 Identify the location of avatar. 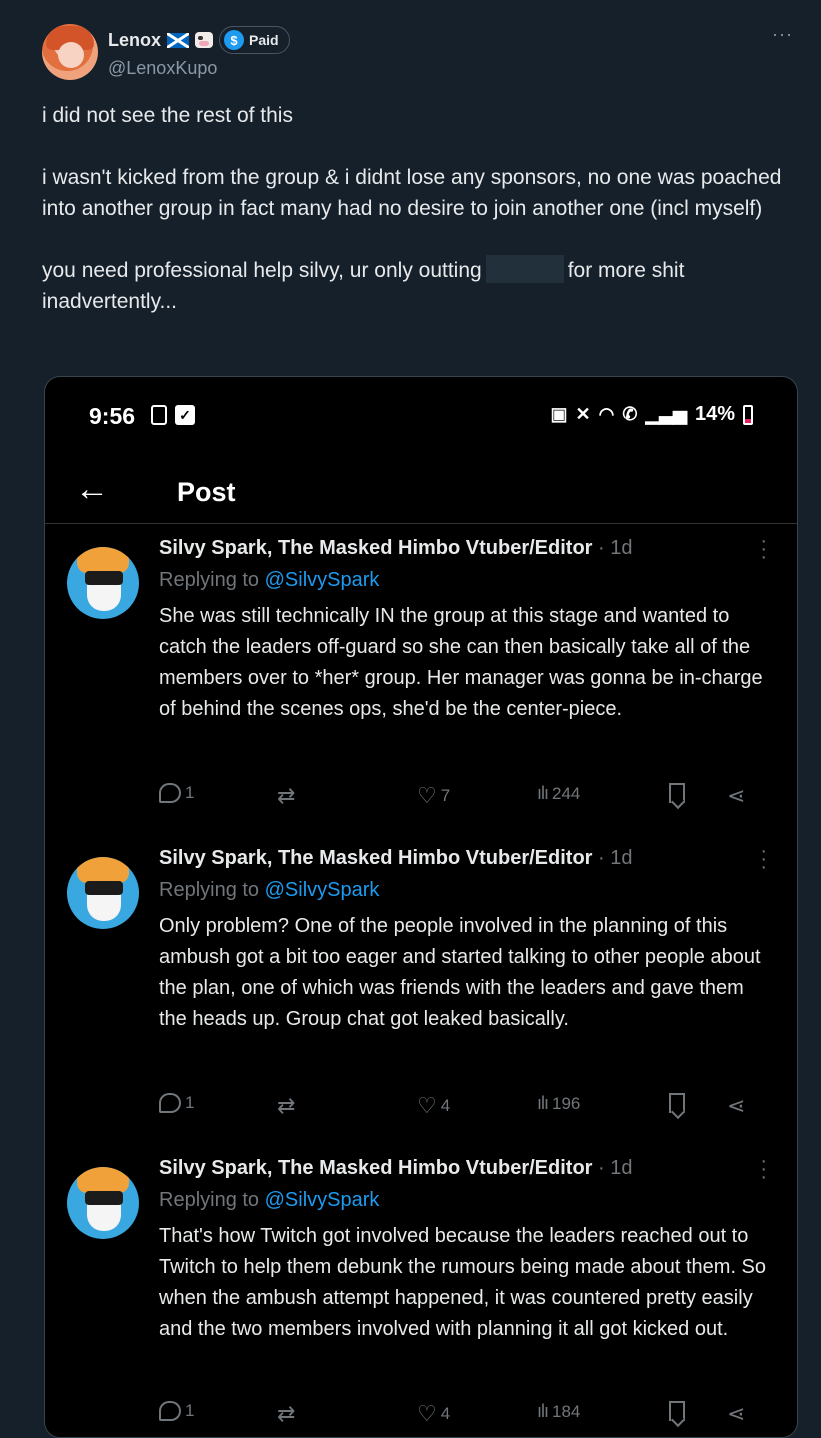
(70, 52).